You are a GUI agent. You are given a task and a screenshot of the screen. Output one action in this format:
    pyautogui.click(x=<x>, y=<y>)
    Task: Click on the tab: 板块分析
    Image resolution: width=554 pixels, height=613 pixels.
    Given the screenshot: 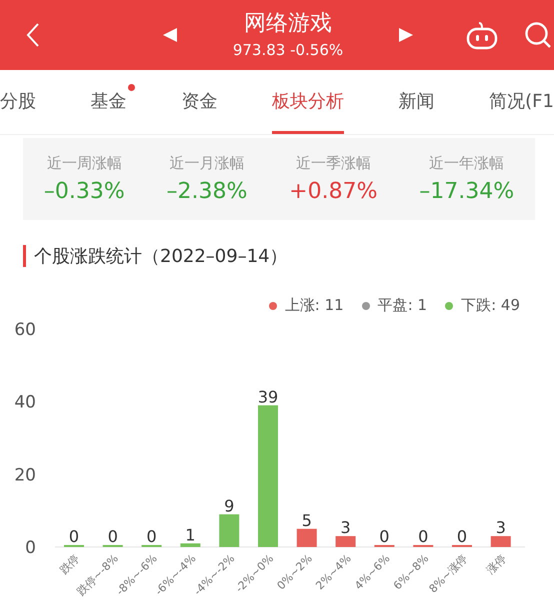 What is the action you would take?
    pyautogui.click(x=308, y=102)
    